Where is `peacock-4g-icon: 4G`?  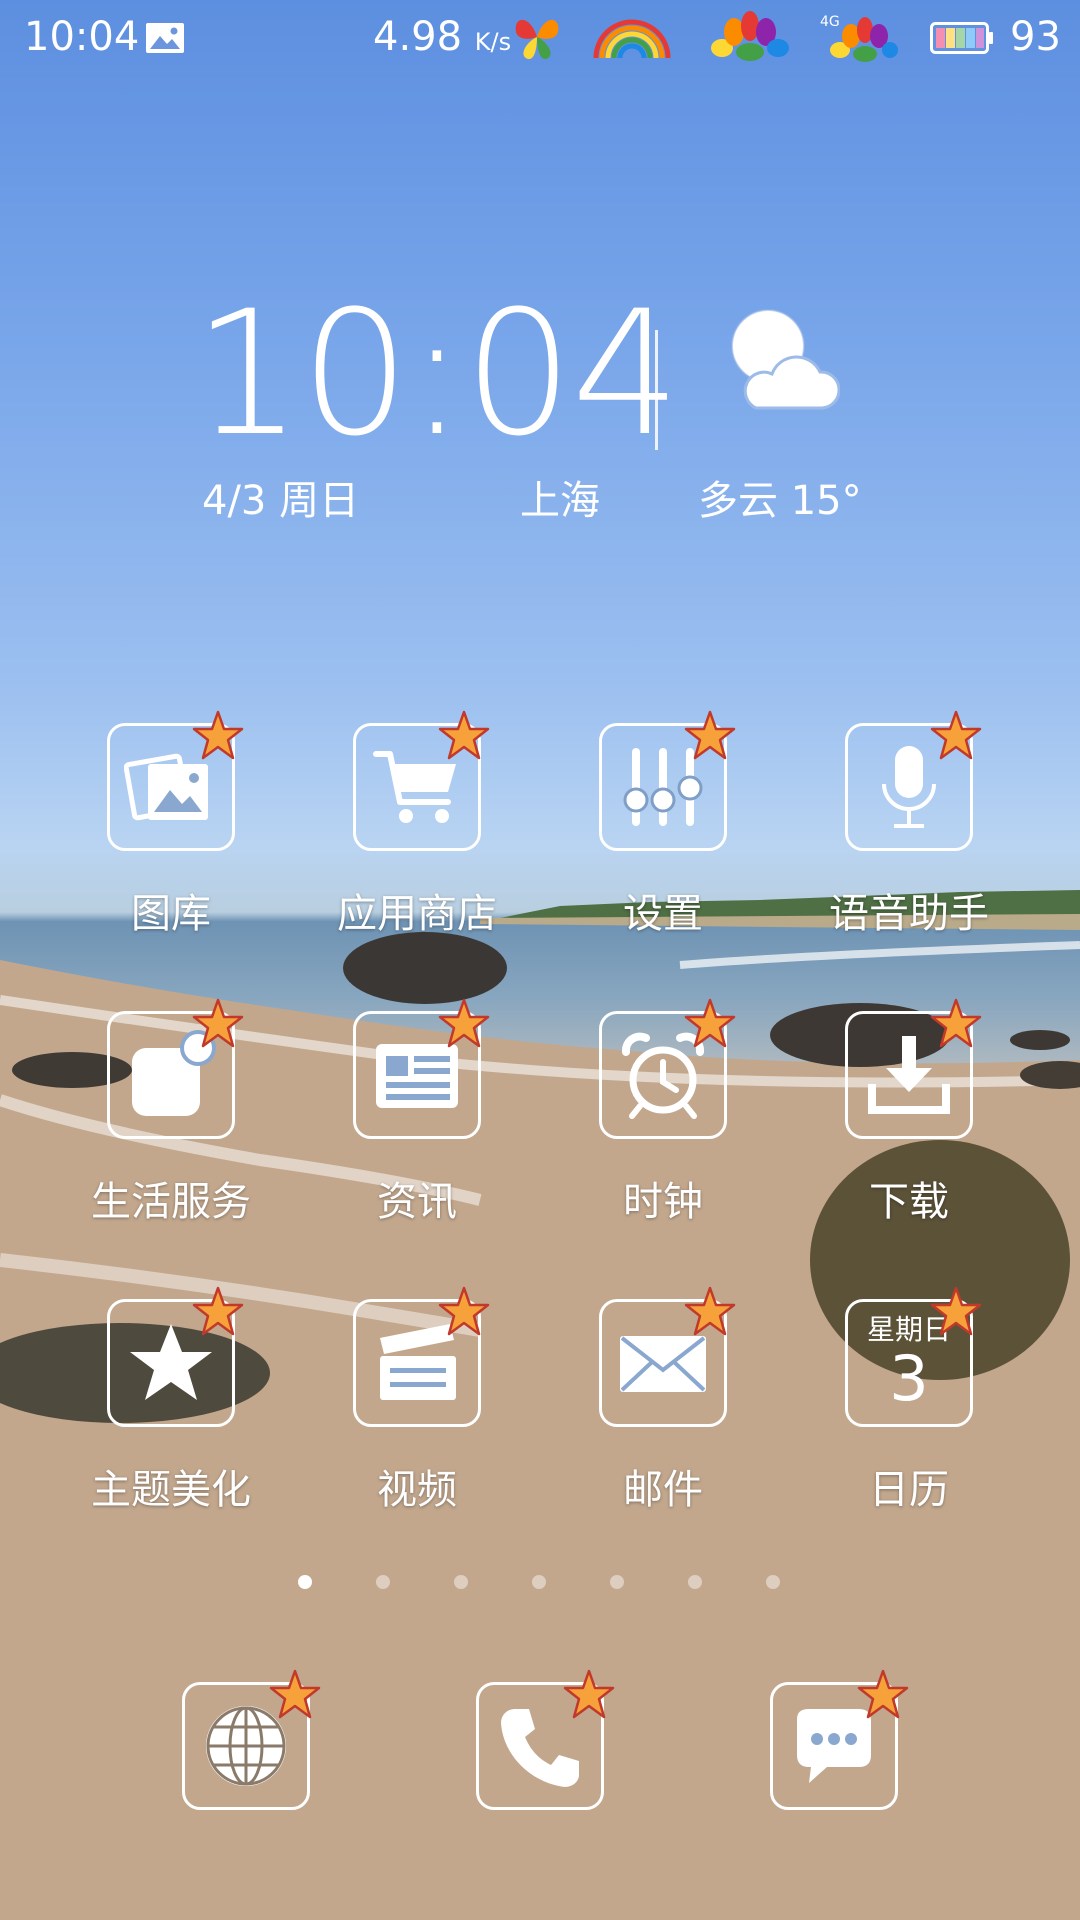 peacock-4g-icon: 4G is located at coordinates (859, 38).